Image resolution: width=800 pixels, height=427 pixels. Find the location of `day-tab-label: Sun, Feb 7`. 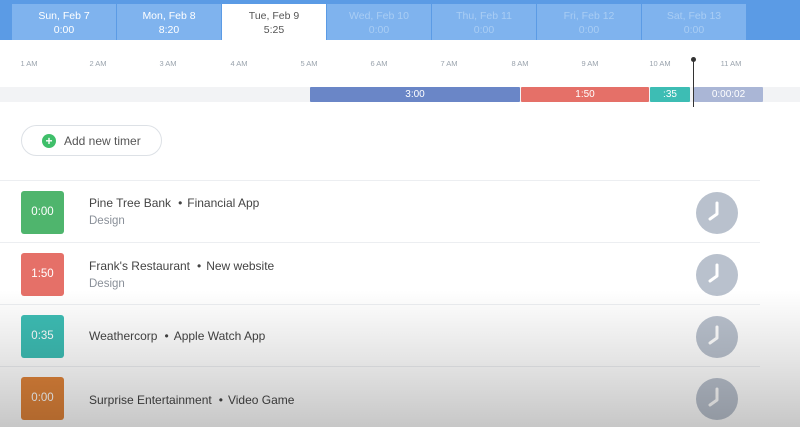

day-tab-label: Sun, Feb 7 is located at coordinates (64, 16).